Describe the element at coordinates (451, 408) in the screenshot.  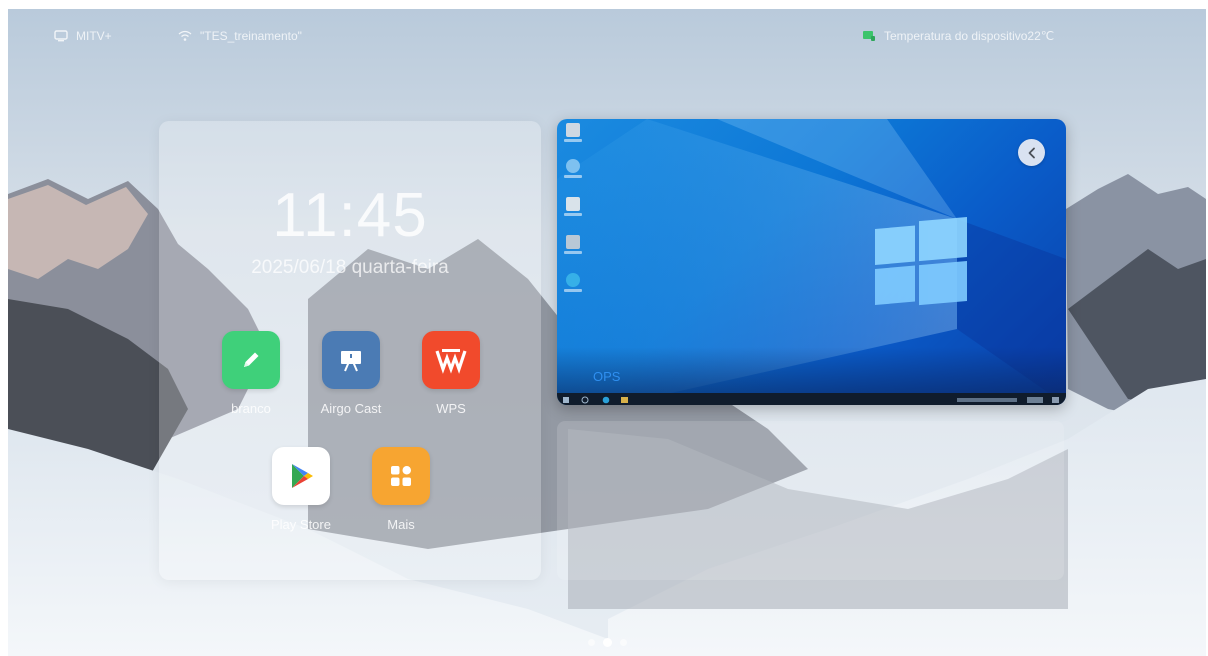
I see `app-label: WPS` at that location.